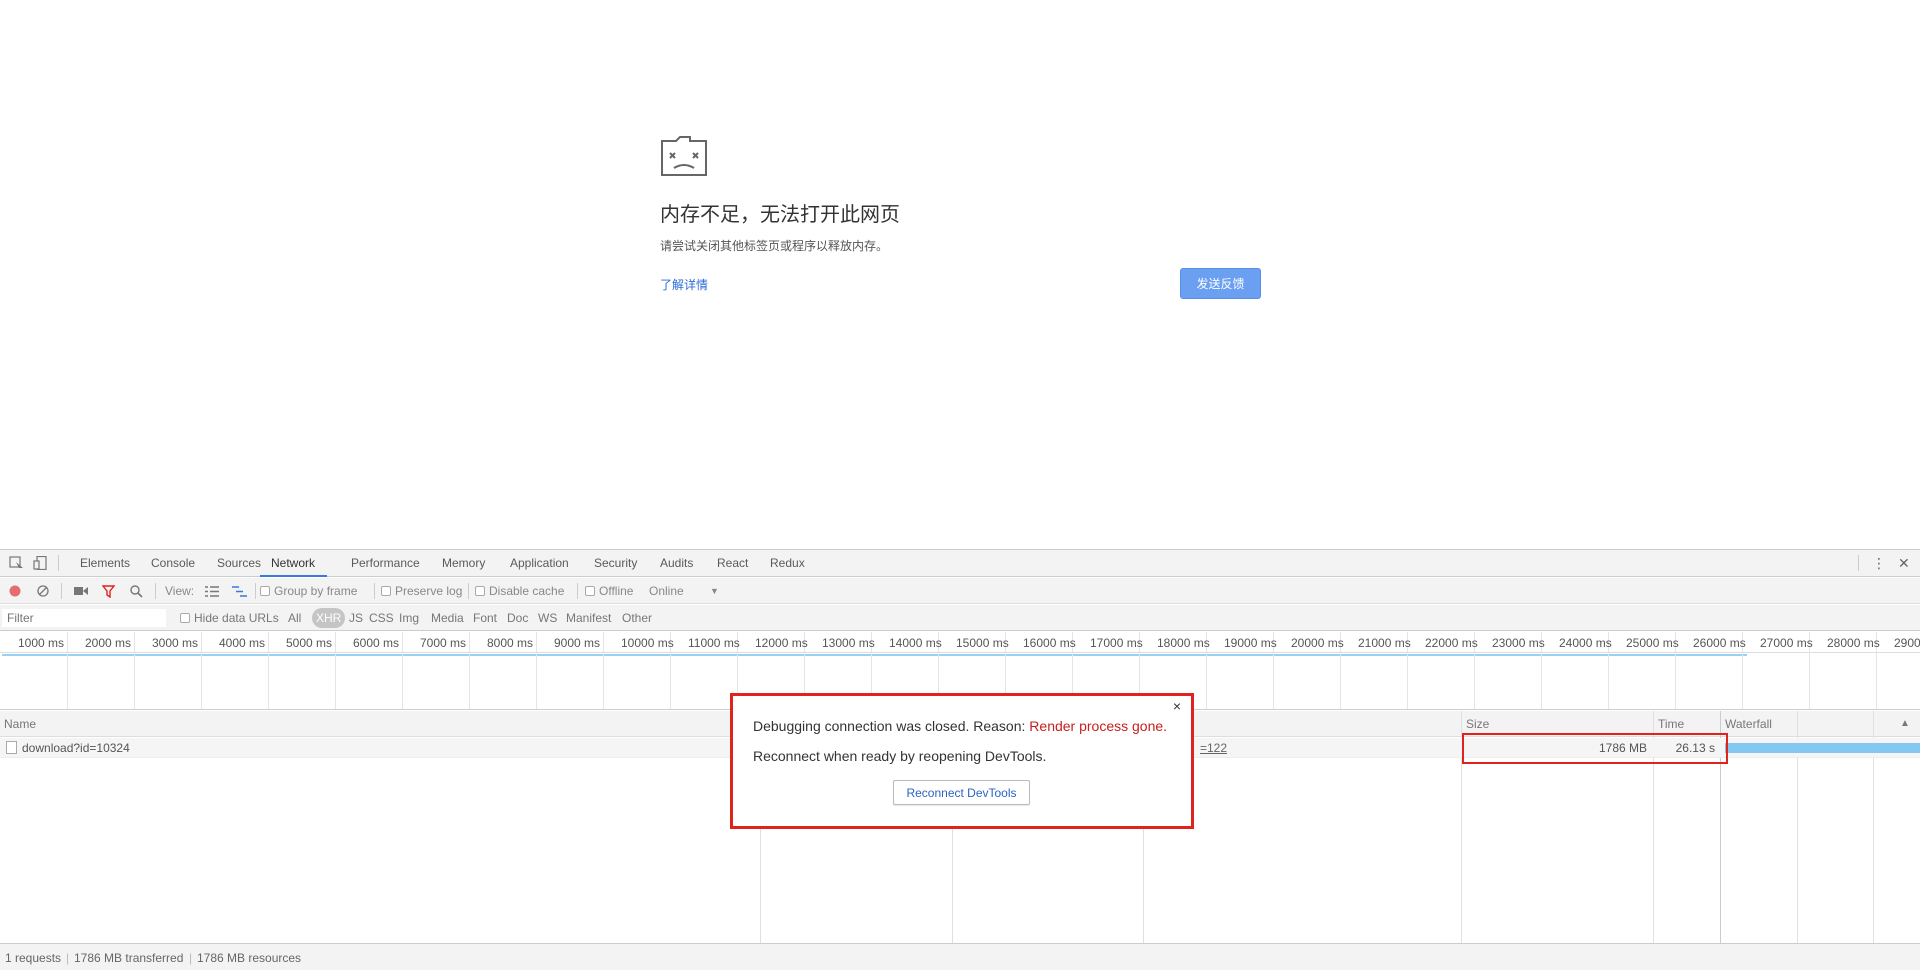  Describe the element at coordinates (1451, 643) in the screenshot. I see `timeline-tick-label: 22000 ms` at that location.